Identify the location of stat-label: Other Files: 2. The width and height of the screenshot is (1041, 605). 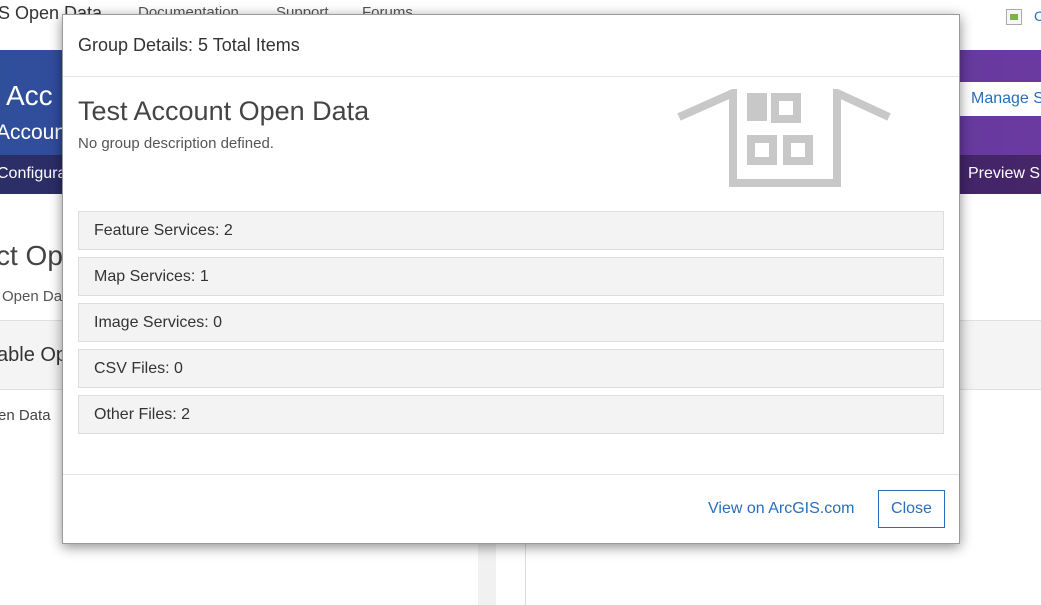
(142, 414).